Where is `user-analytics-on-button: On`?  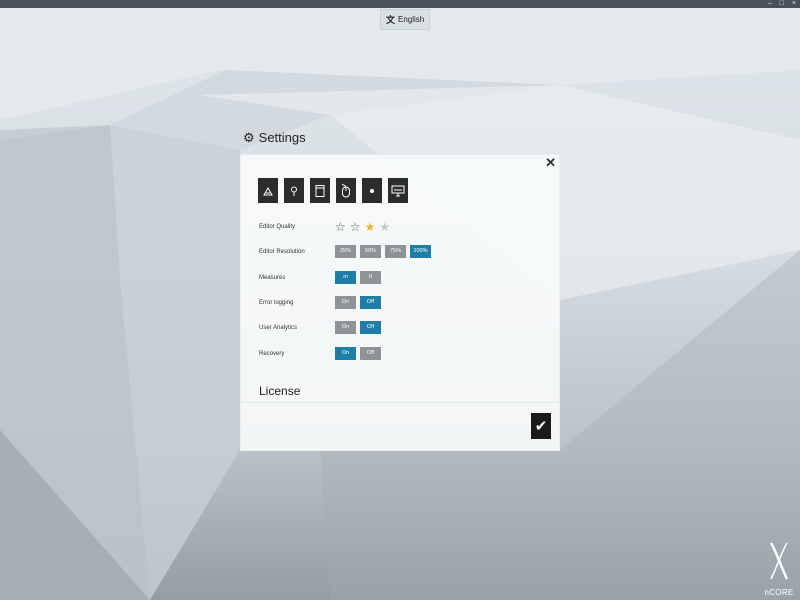
user-analytics-on-button: On is located at coordinates (345, 327).